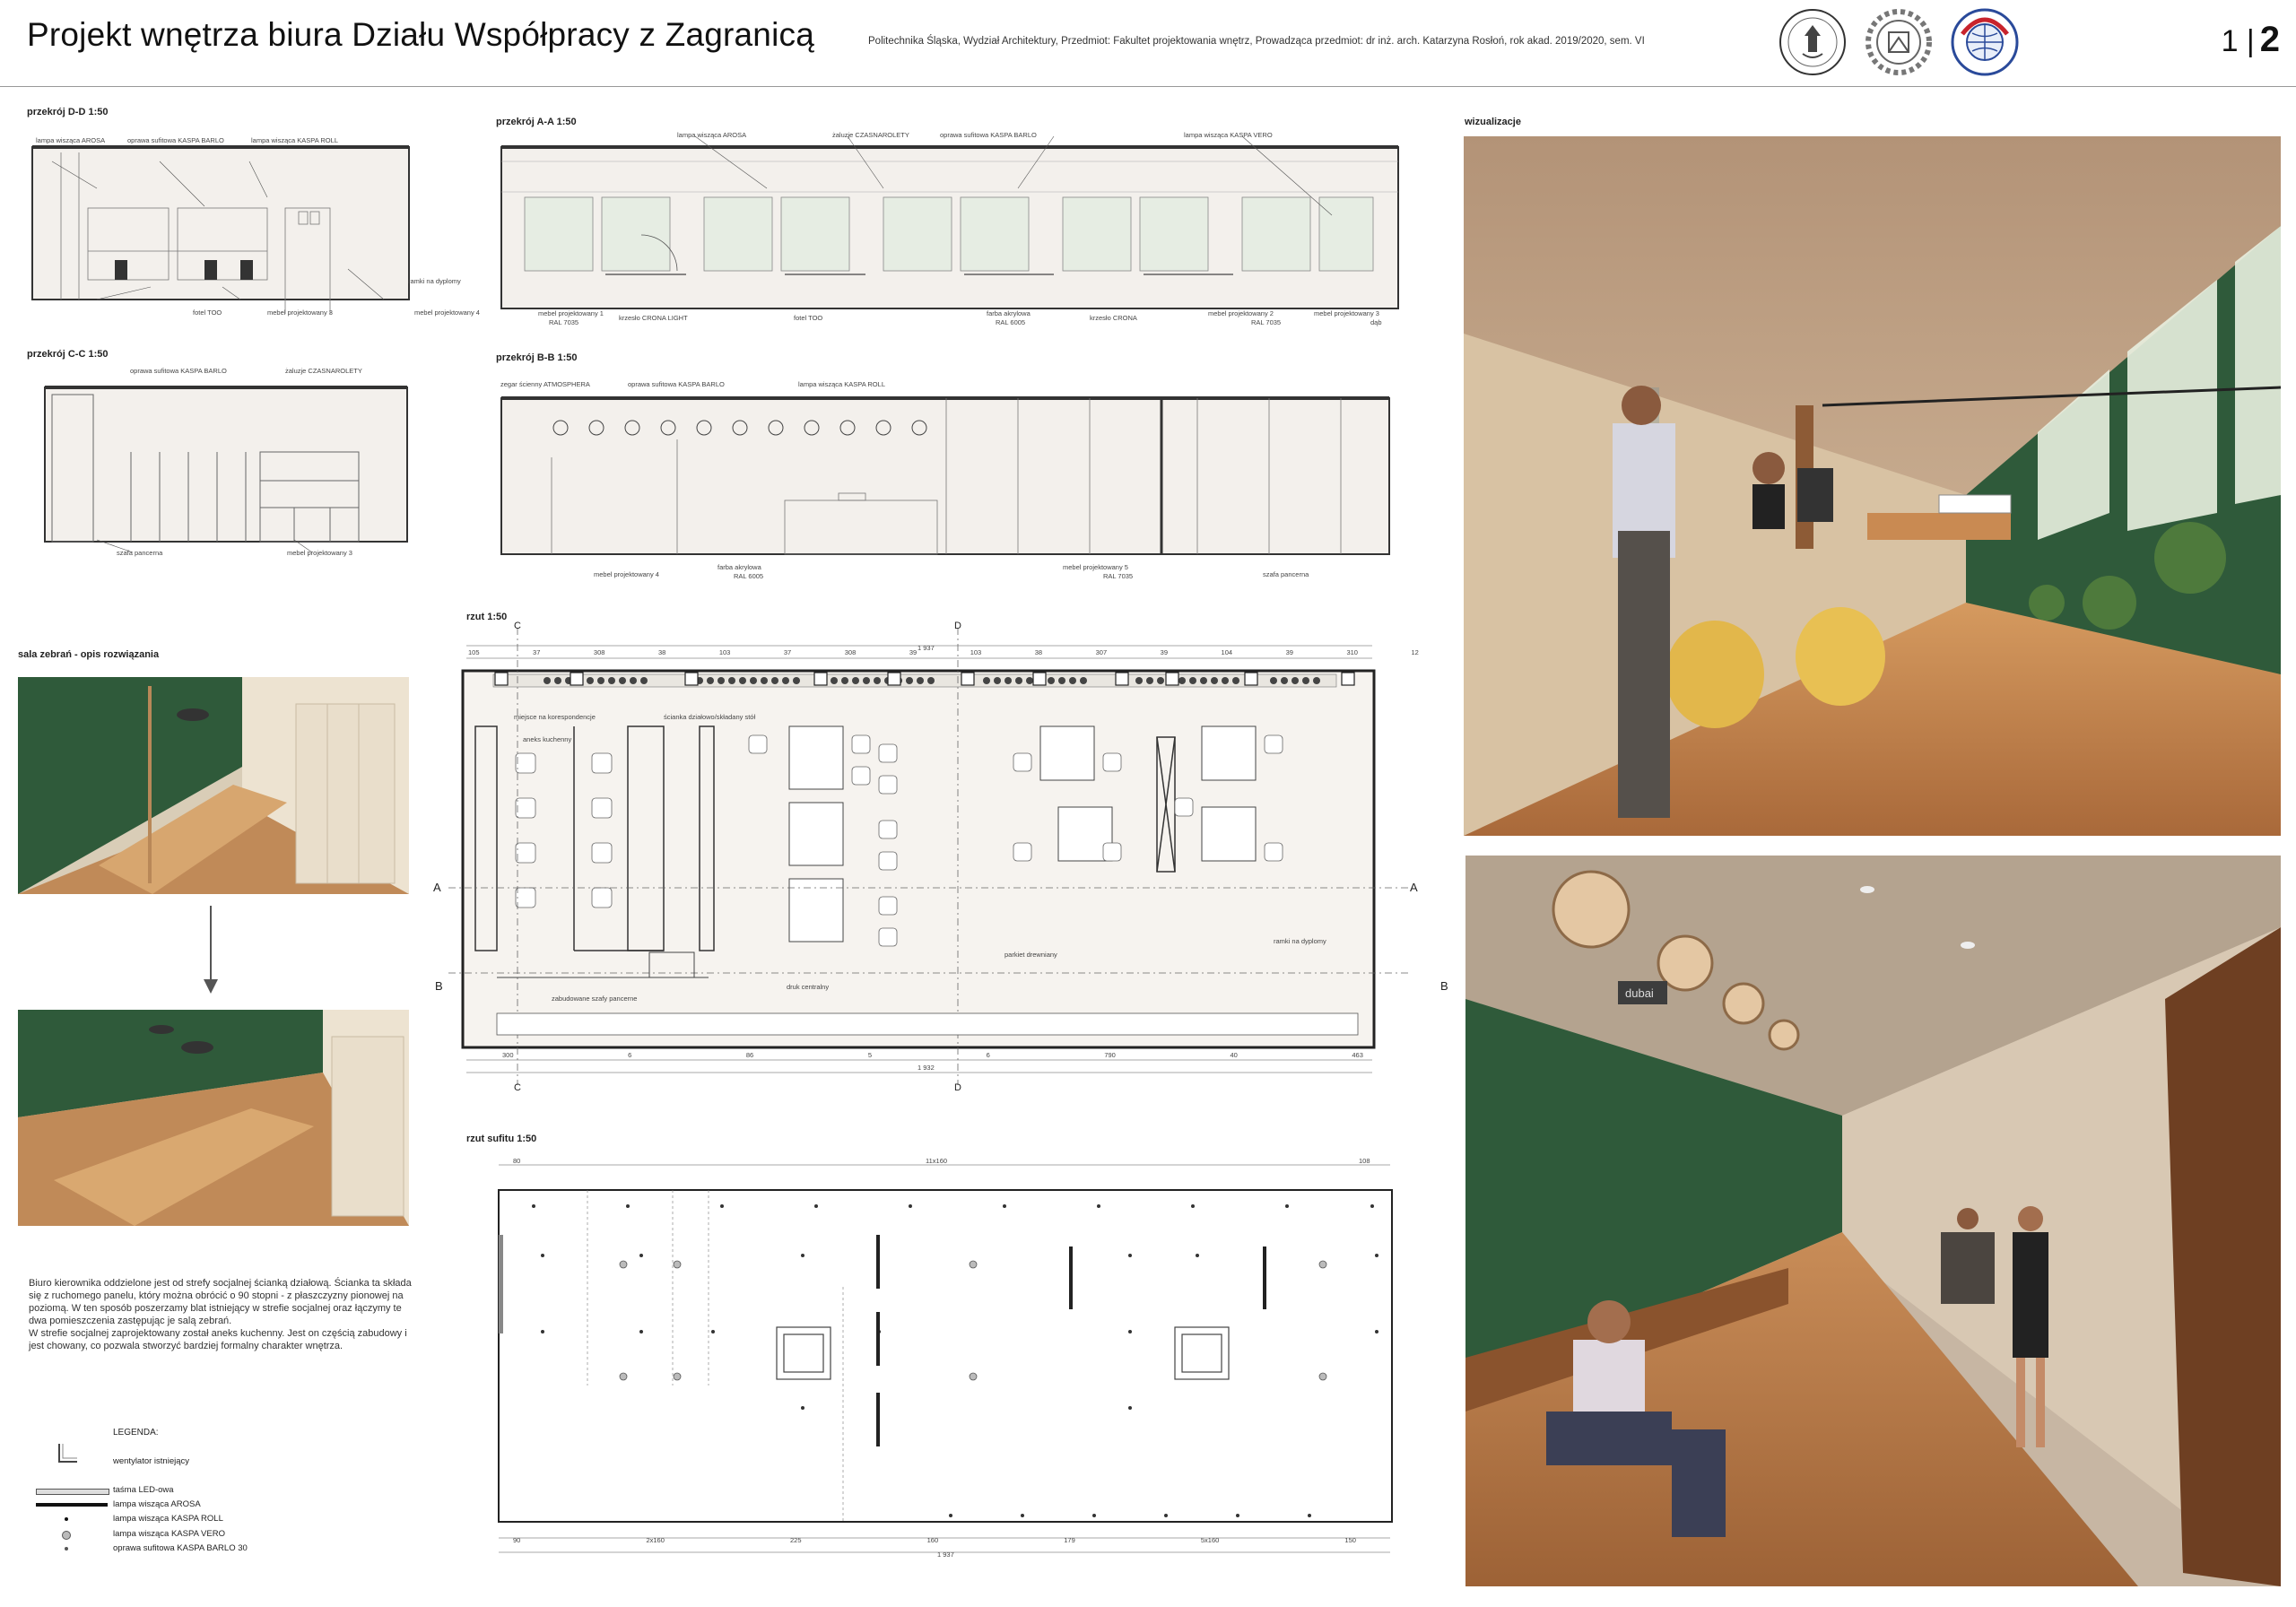  Describe the element at coordinates (808, 318) in the screenshot. I see `aa-label-fotel: fotel TOO` at that location.